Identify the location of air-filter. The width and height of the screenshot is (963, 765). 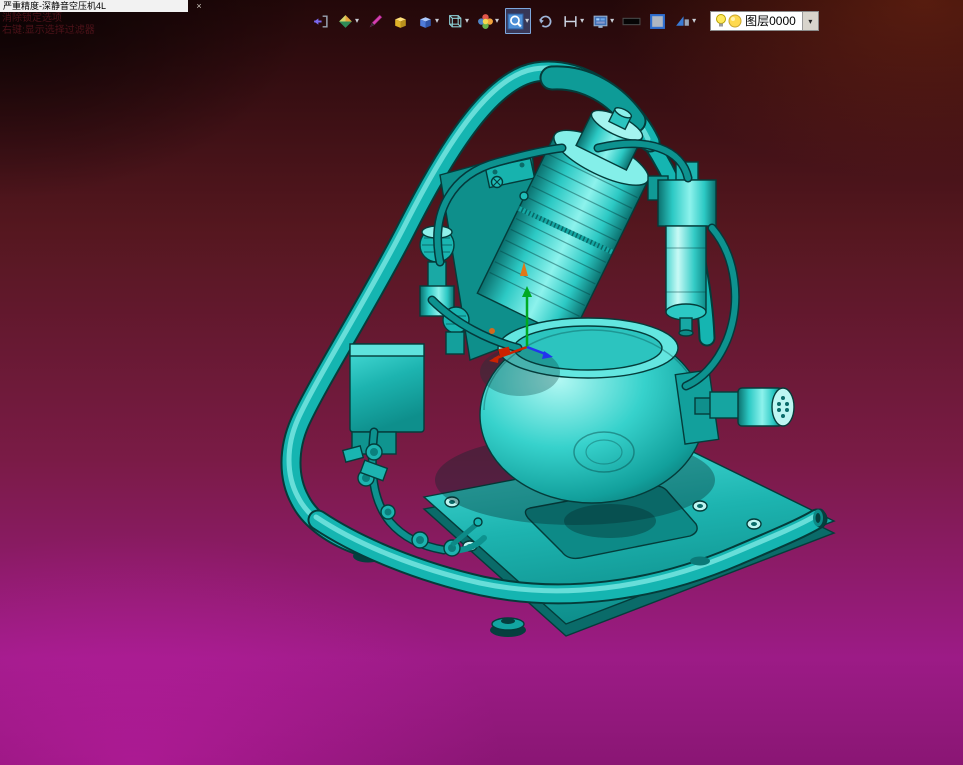
(682, 249).